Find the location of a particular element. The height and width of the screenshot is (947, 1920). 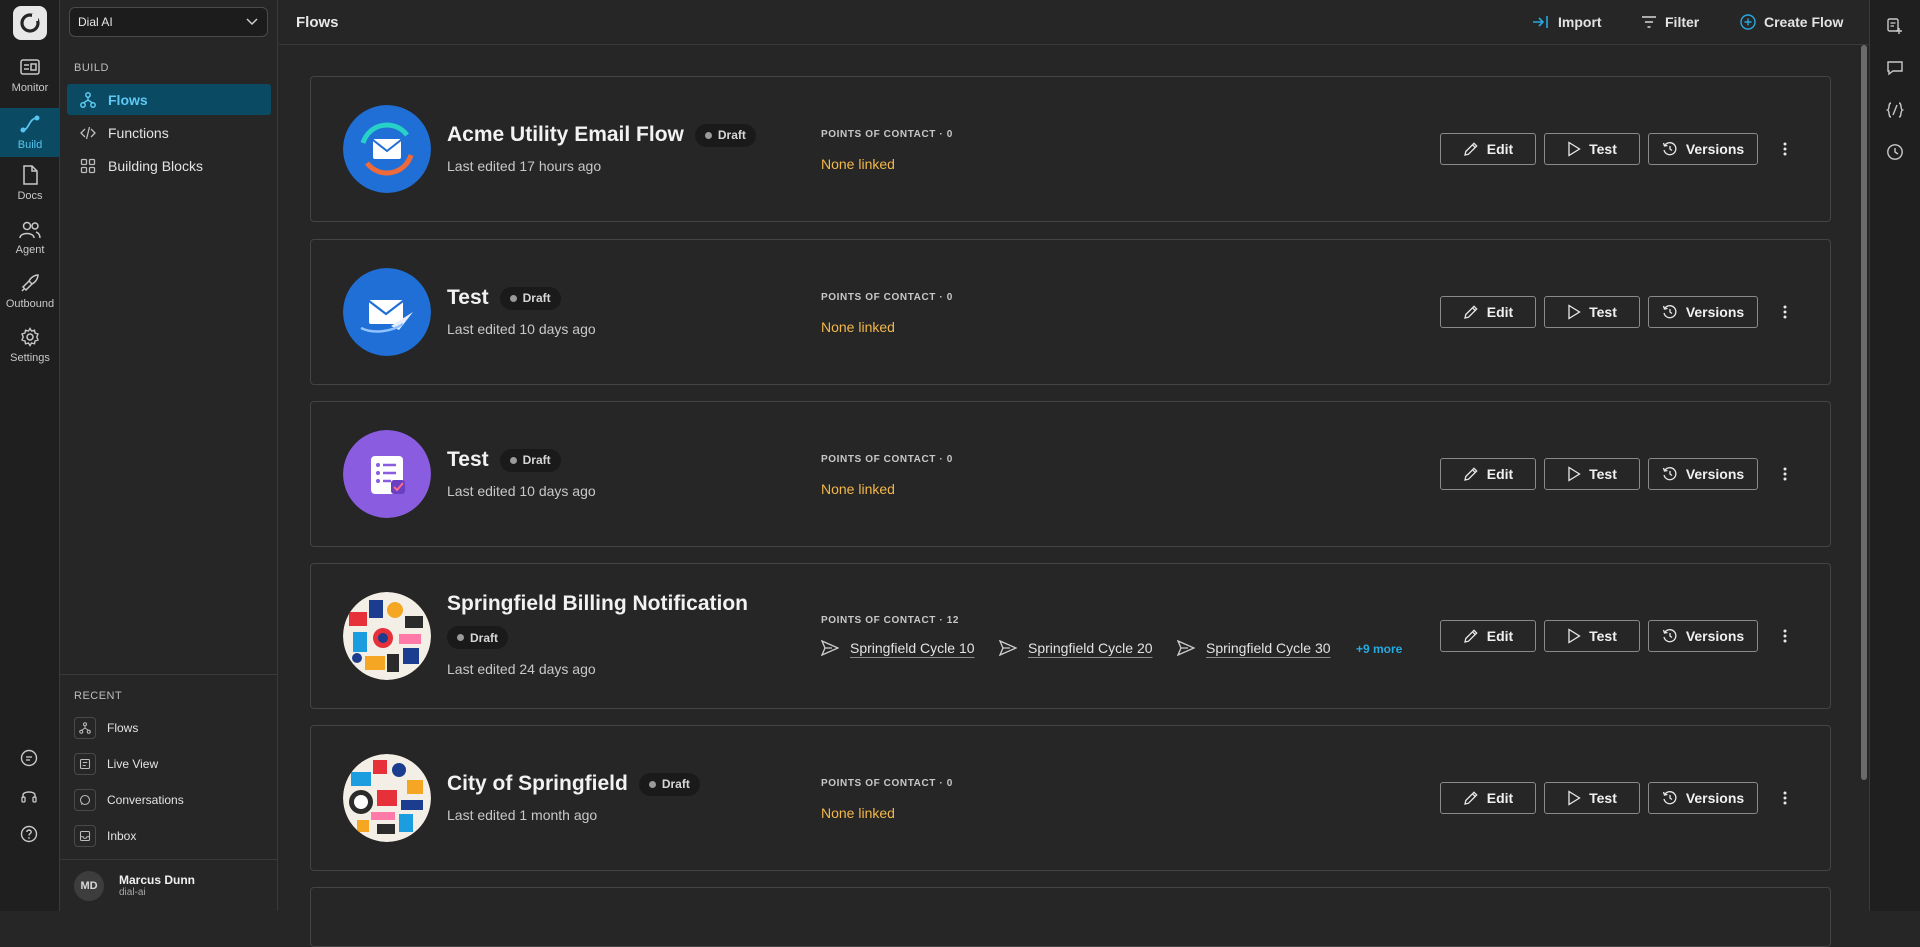

filter-button: Filter is located at coordinates (1670, 22).